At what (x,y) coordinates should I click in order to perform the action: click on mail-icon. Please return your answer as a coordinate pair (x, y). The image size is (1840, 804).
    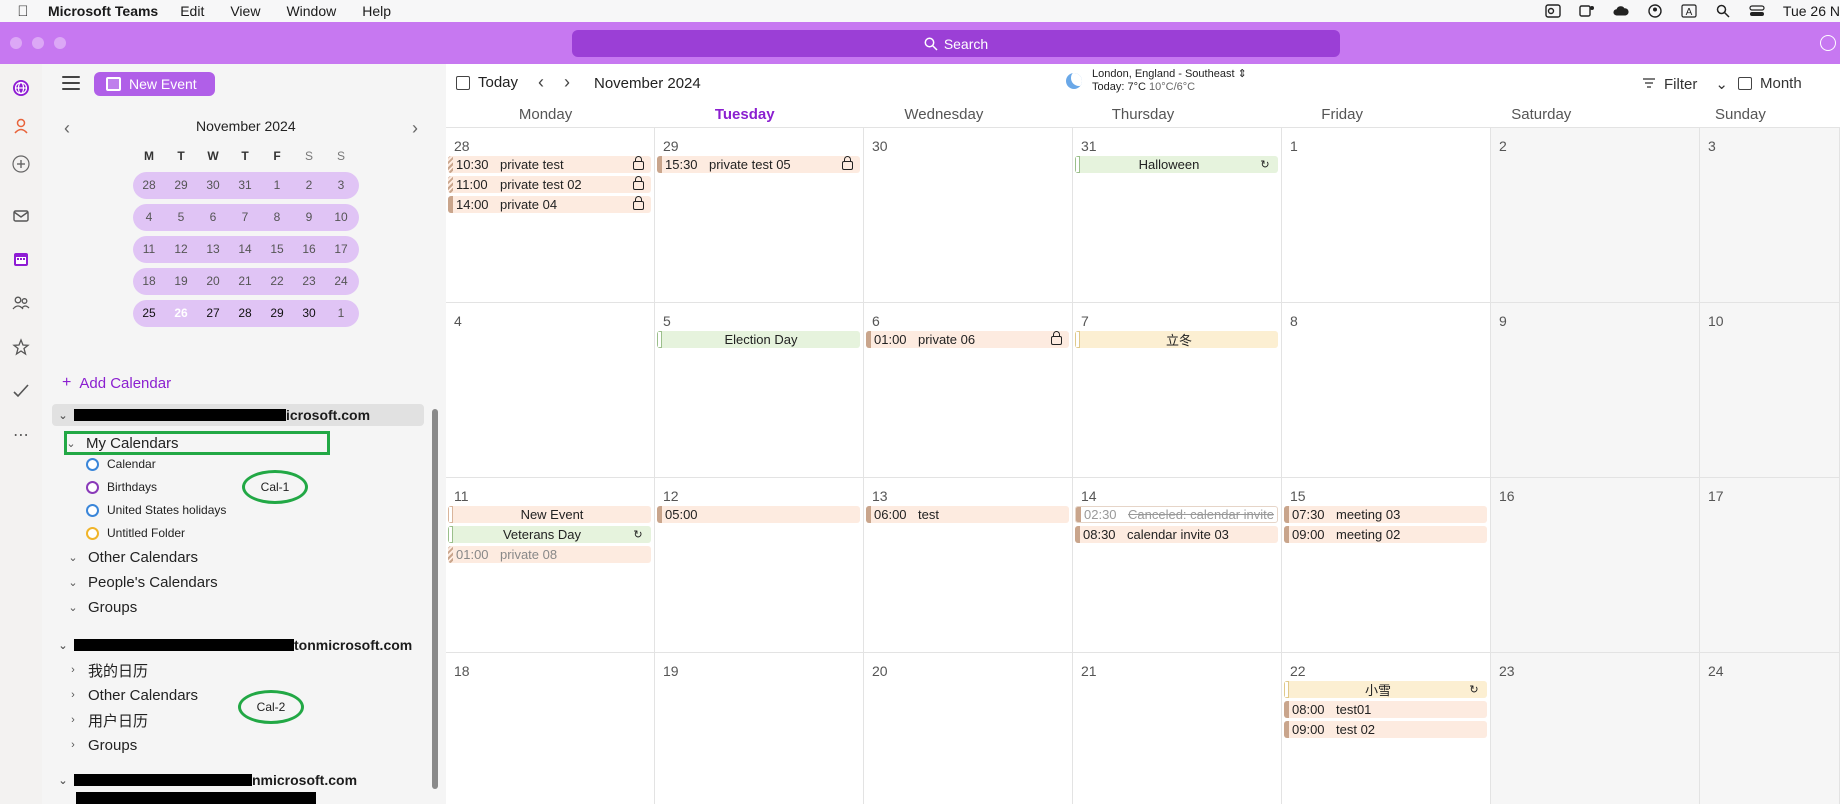
    Looking at the image, I should click on (21, 216).